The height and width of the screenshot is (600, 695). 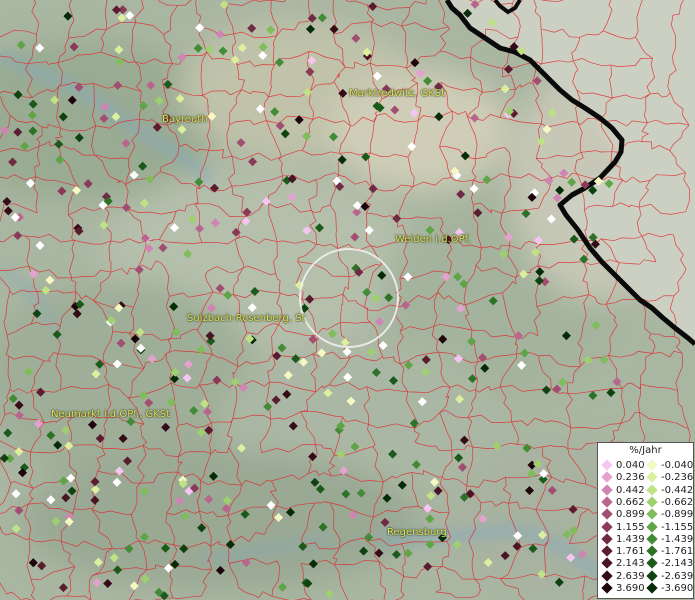 I want to click on legend-label: 0.442, so click(x=630, y=490).